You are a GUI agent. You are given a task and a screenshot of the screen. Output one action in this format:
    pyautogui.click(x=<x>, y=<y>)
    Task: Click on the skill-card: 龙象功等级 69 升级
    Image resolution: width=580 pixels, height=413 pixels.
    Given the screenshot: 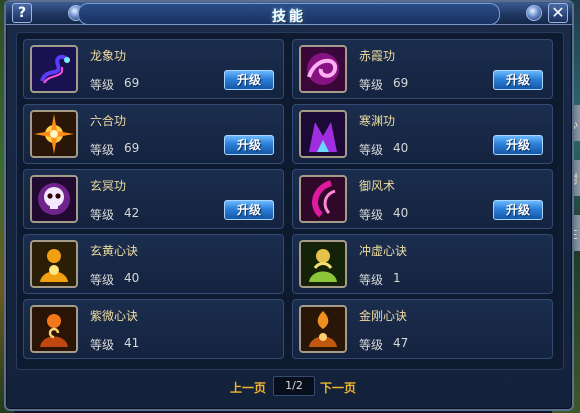 What is the action you would take?
    pyautogui.click(x=153, y=69)
    